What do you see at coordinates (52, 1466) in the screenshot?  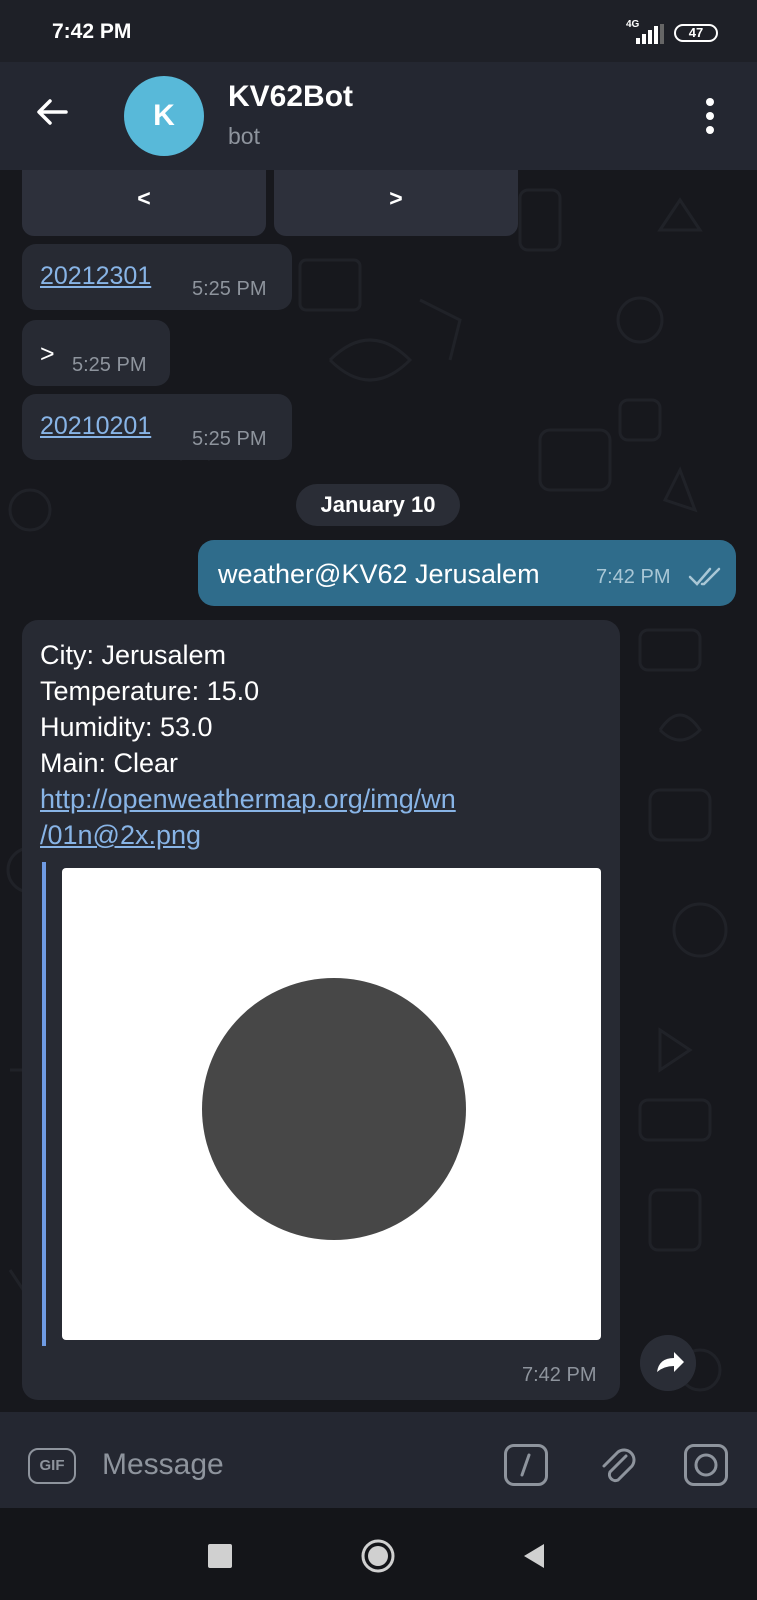 I see `gif-icon: GIF` at bounding box center [52, 1466].